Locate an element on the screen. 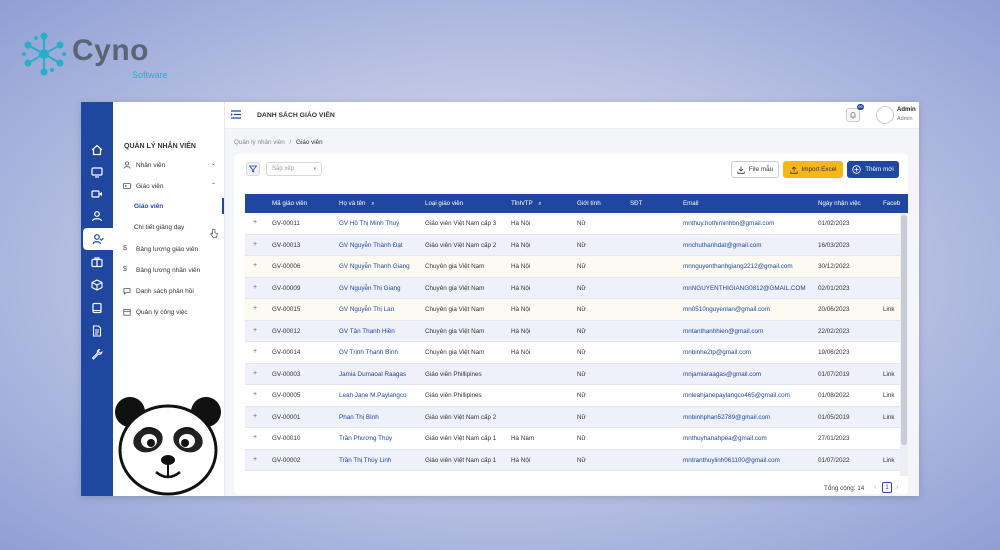 Image resolution: width=1000 pixels, height=550 pixels. cell-name: Jamia Dumaoal Raagas is located at coordinates (372, 374).